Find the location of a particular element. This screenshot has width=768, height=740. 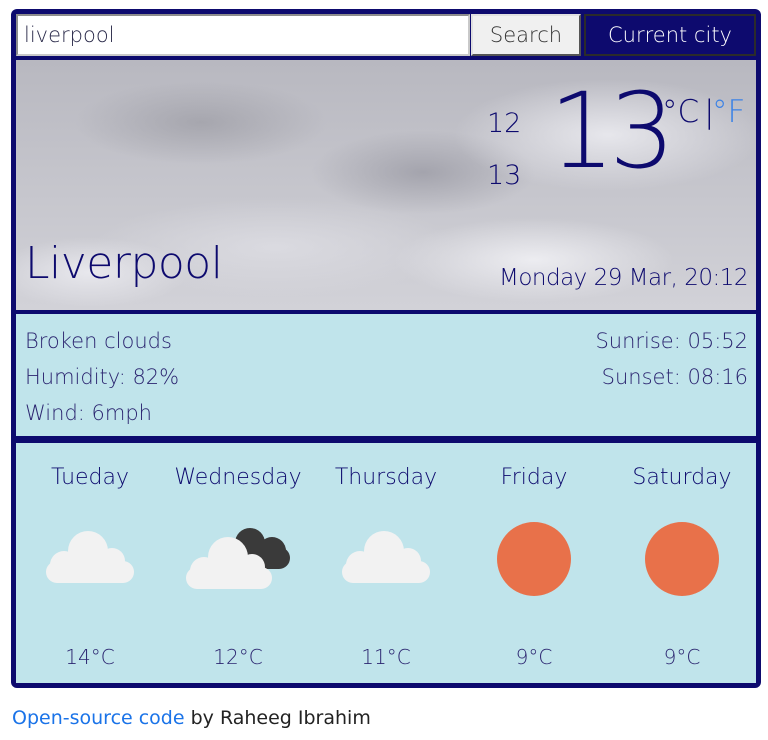

forecast-day: Friday 9°C is located at coordinates (534, 563).